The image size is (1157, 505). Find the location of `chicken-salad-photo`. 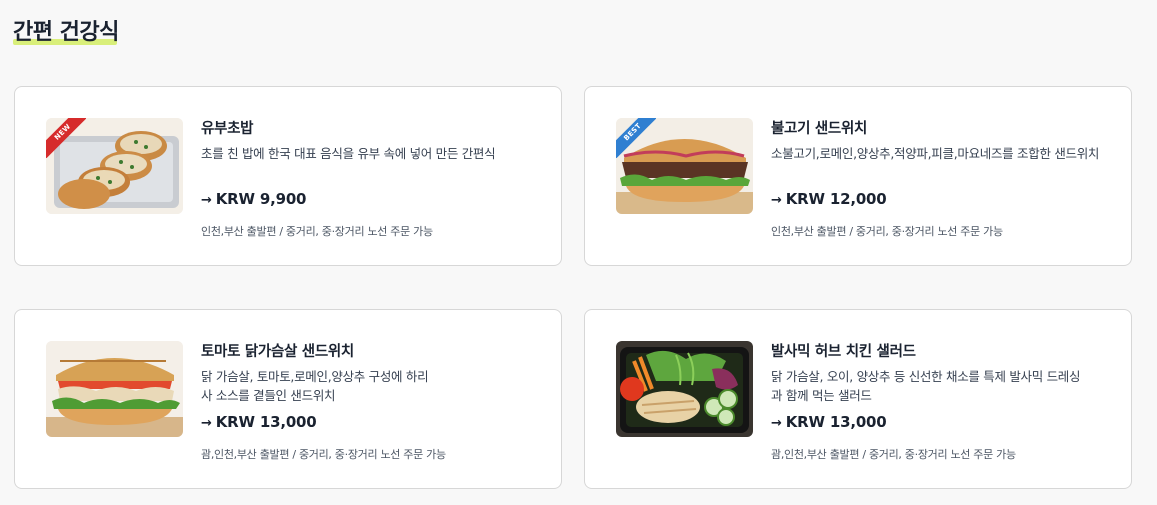

chicken-salad-photo is located at coordinates (684, 389).